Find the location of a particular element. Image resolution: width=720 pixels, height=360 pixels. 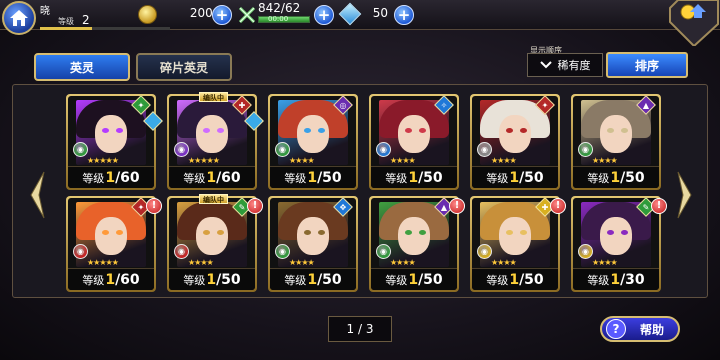

tab-heroes: 英灵 is located at coordinates (82, 67).